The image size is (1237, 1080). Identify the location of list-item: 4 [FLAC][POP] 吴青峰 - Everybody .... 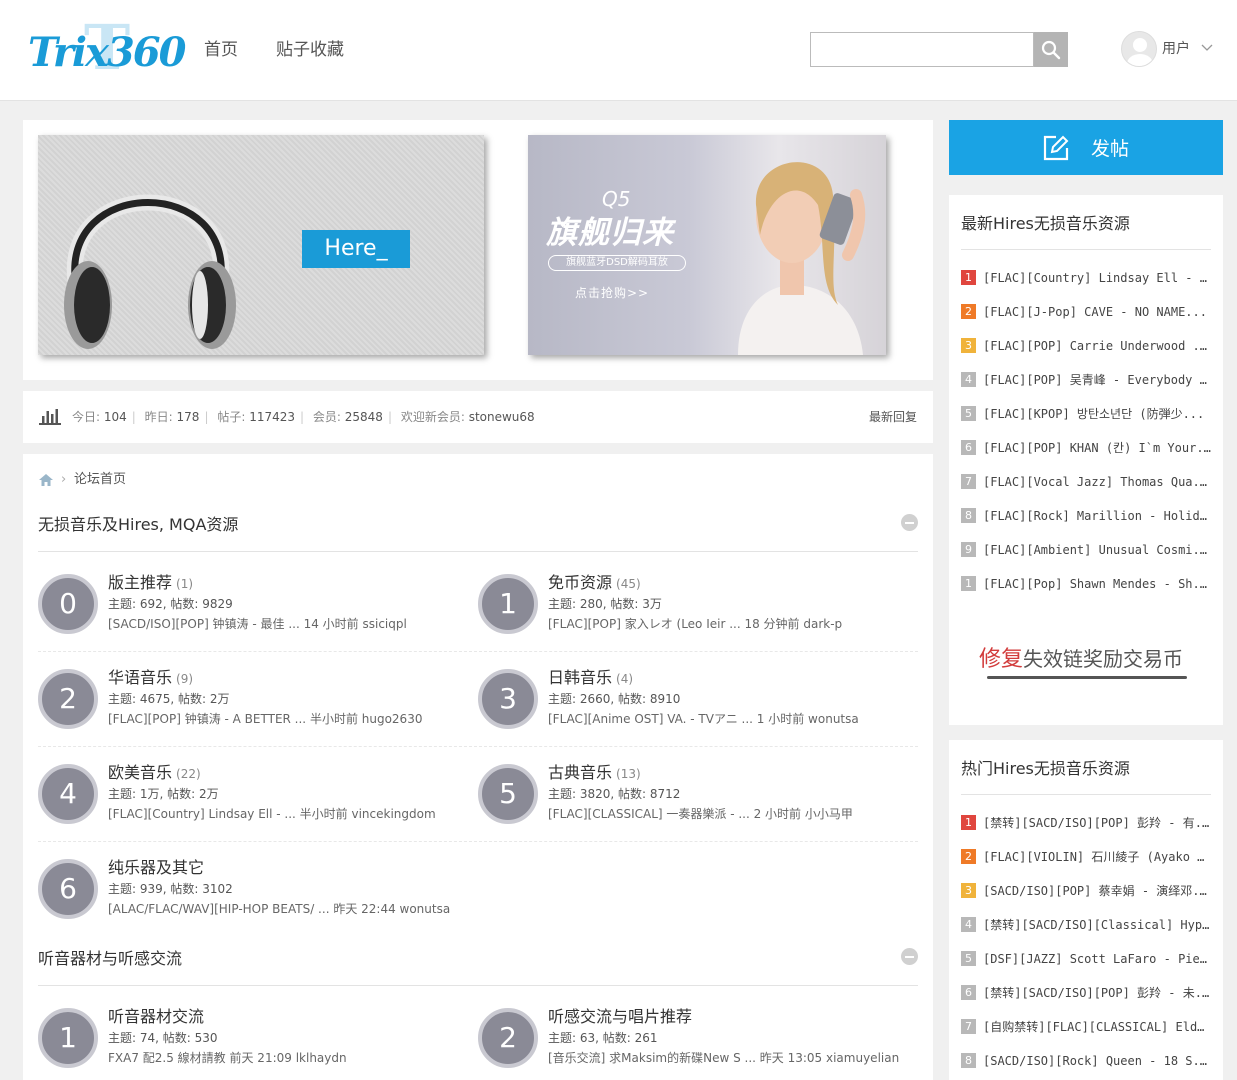
(1086, 389).